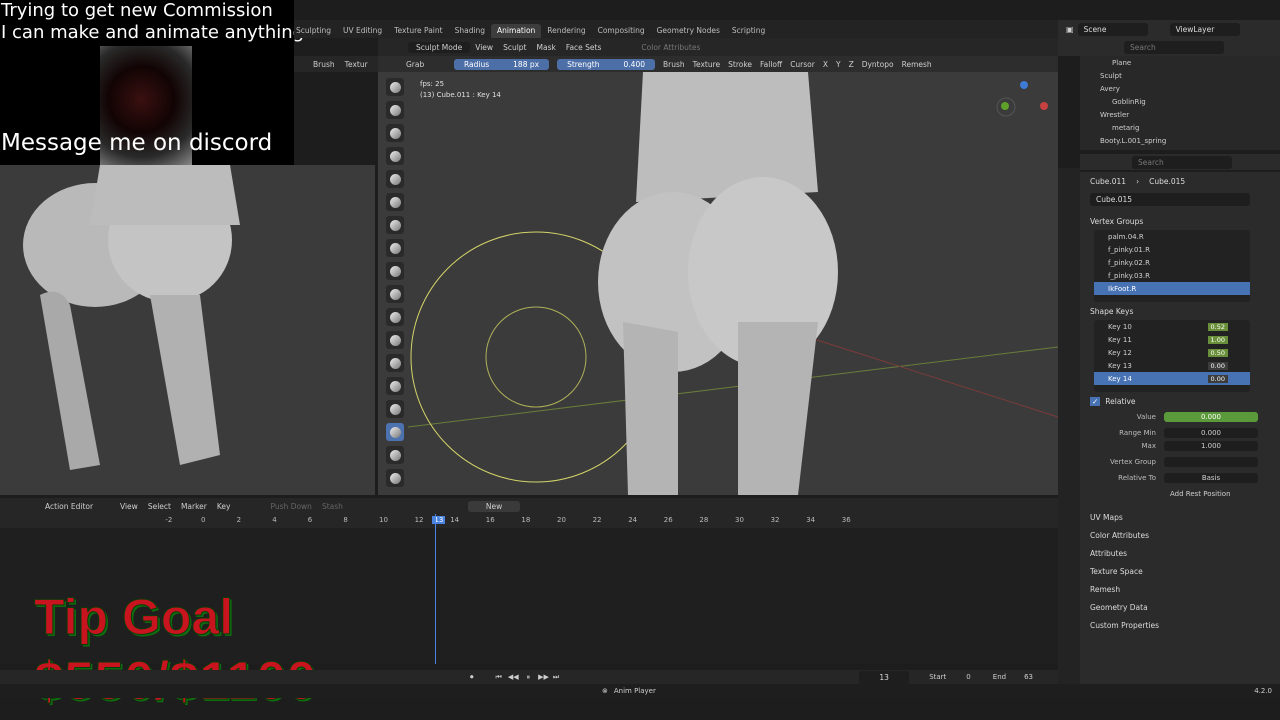 The width and height of the screenshot is (1280, 720). Describe the element at coordinates (1211, 461) in the screenshot. I see `vertex-group-field` at that location.